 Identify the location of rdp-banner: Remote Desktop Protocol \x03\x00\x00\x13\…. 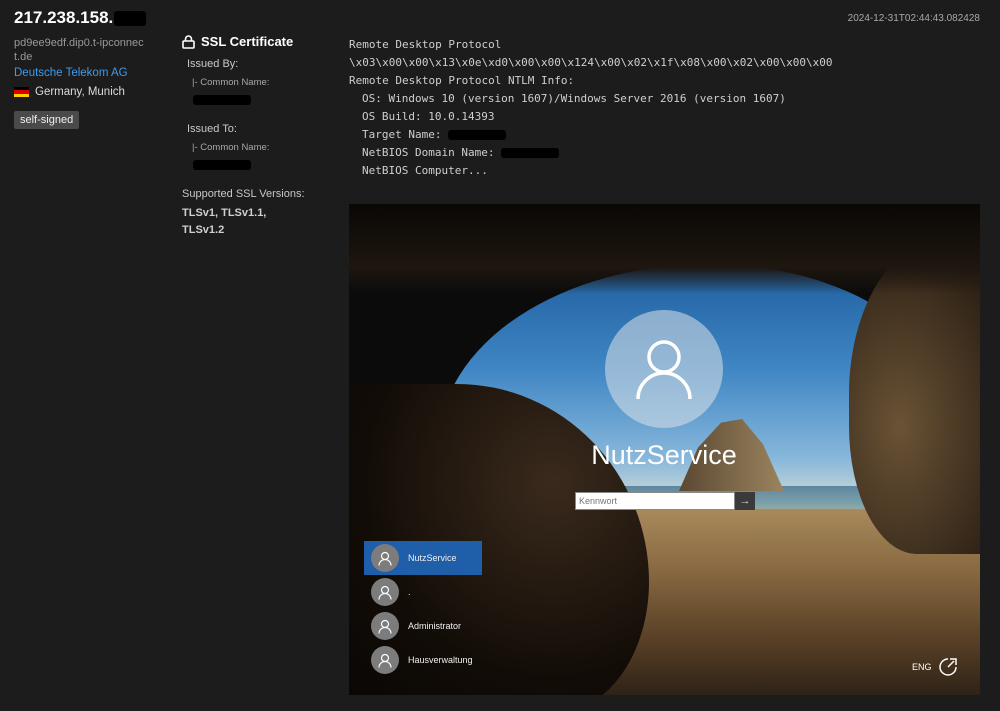
(590, 108).